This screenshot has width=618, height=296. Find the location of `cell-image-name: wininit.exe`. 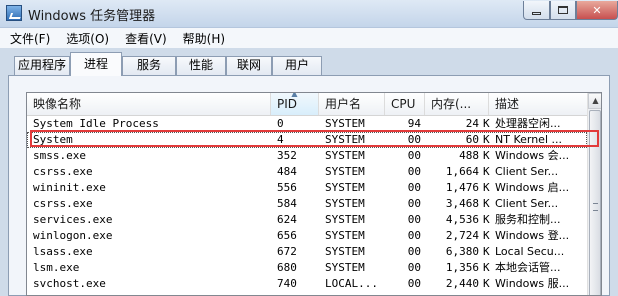

cell-image-name: wininit.exe is located at coordinates (69, 187).